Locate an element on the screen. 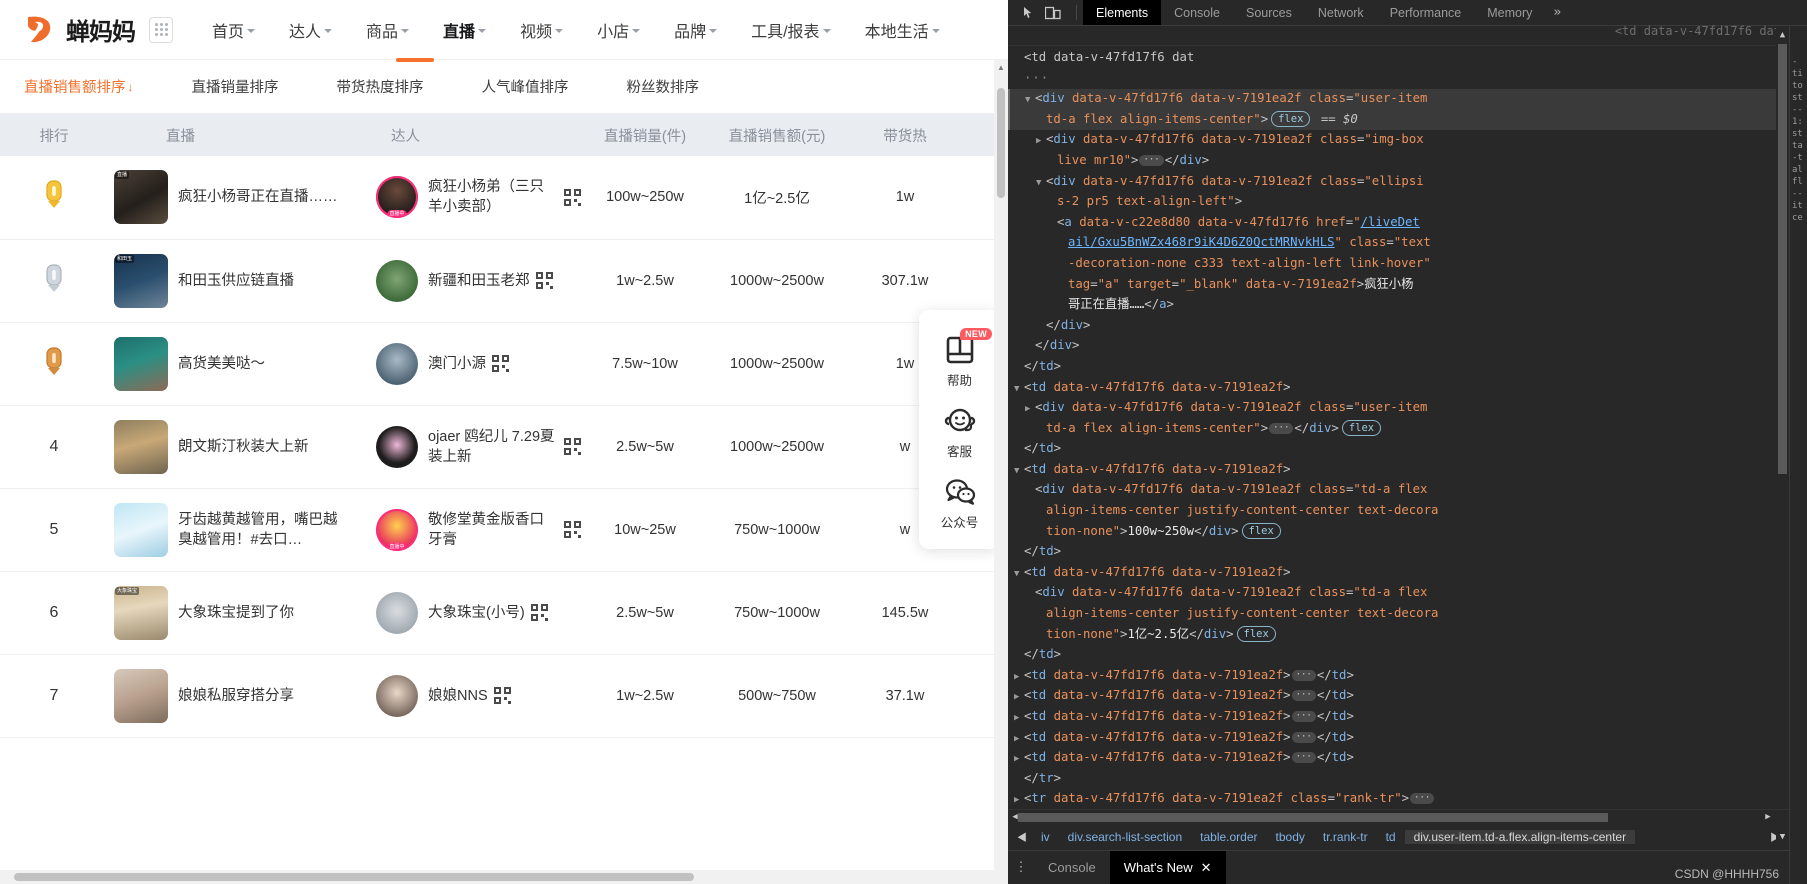 The image size is (1807, 884). col-header-rank: 排行 is located at coordinates (54, 135).